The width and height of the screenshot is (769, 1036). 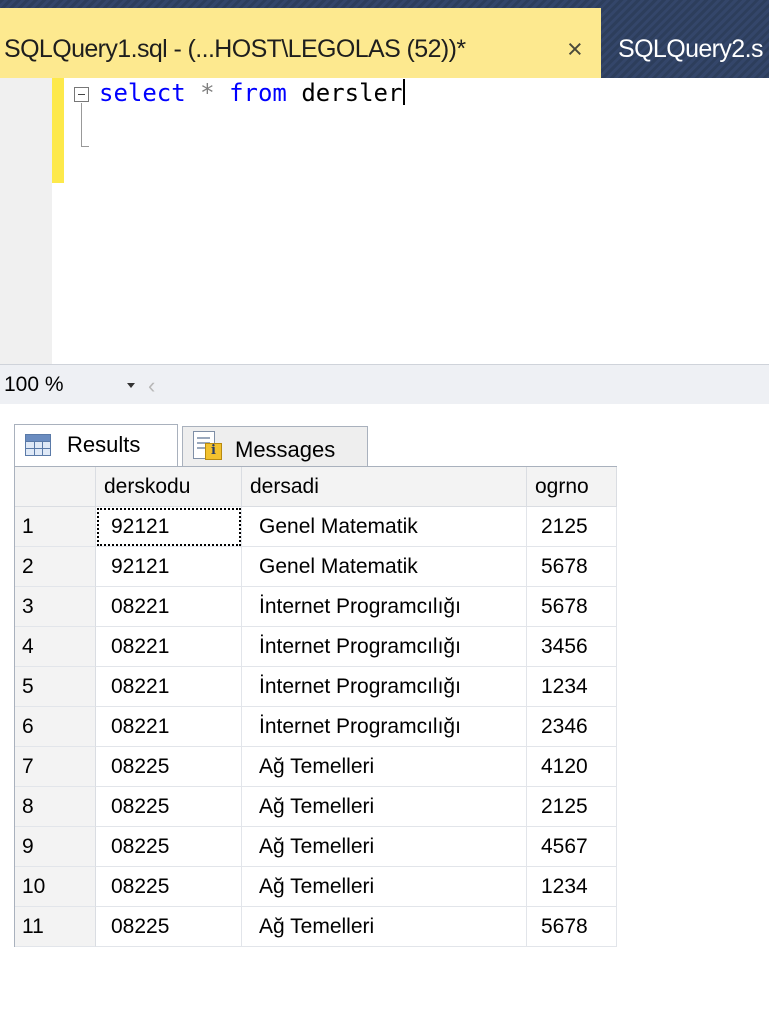 What do you see at coordinates (142, 93) in the screenshot?
I see `code-keyword-select: select` at bounding box center [142, 93].